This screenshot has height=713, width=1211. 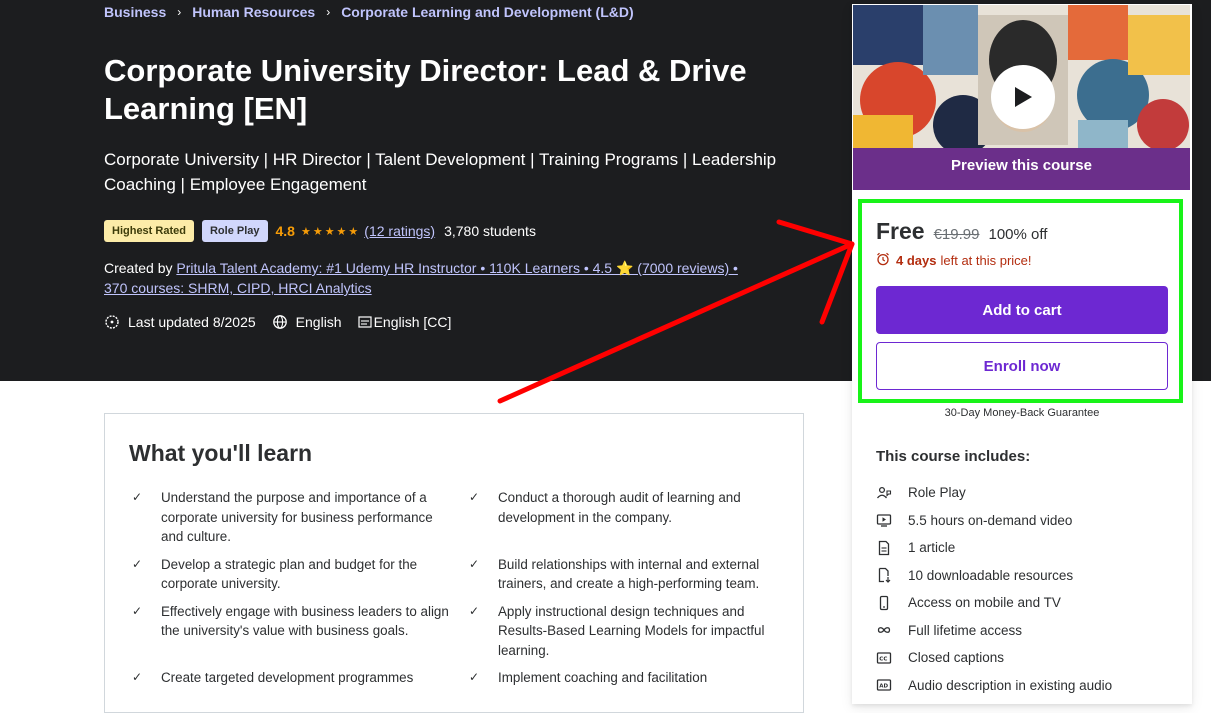 I want to click on globe-icon, so click(x=280, y=322).